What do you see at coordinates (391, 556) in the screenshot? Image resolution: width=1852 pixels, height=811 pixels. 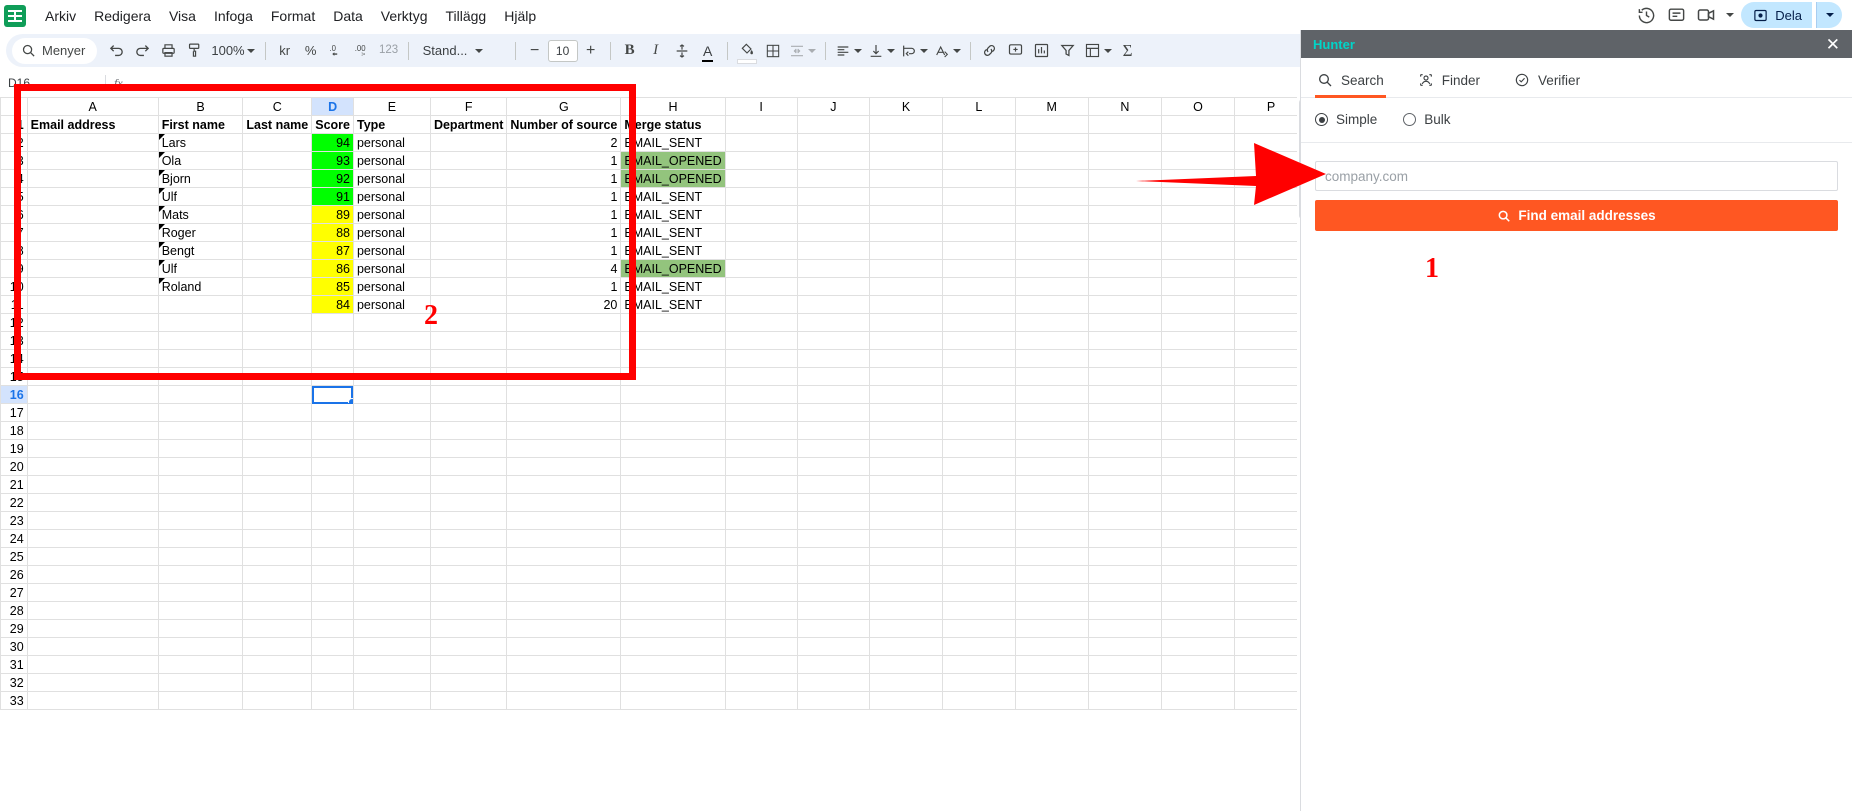 I see `cell-E25` at bounding box center [391, 556].